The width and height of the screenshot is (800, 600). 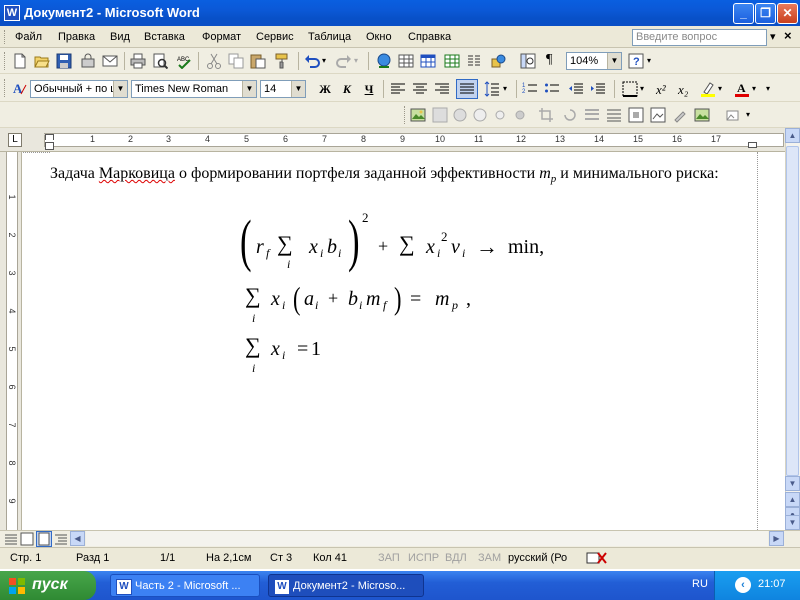 What do you see at coordinates (552, 89) in the screenshot?
I see `bullets-icon` at bounding box center [552, 89].